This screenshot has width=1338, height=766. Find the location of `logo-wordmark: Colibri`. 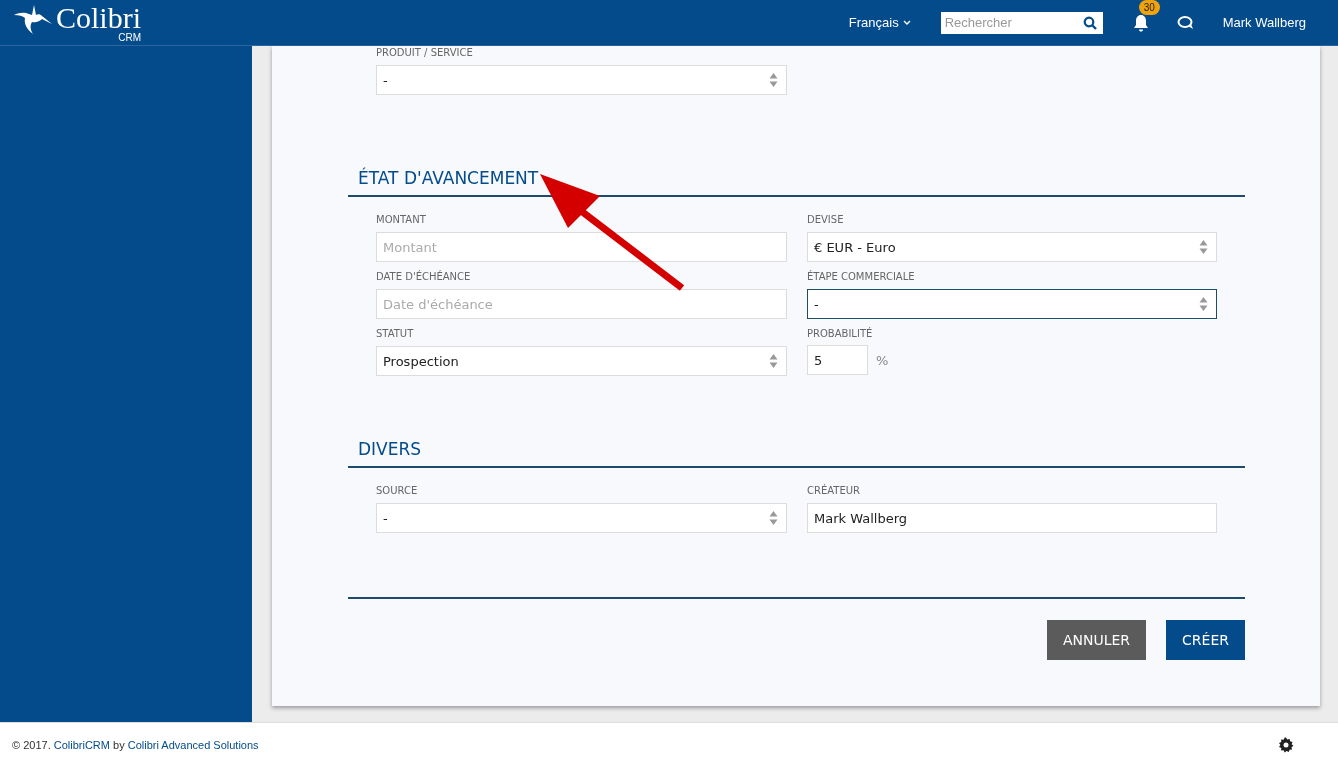

logo-wordmark: Colibri is located at coordinates (98, 17).